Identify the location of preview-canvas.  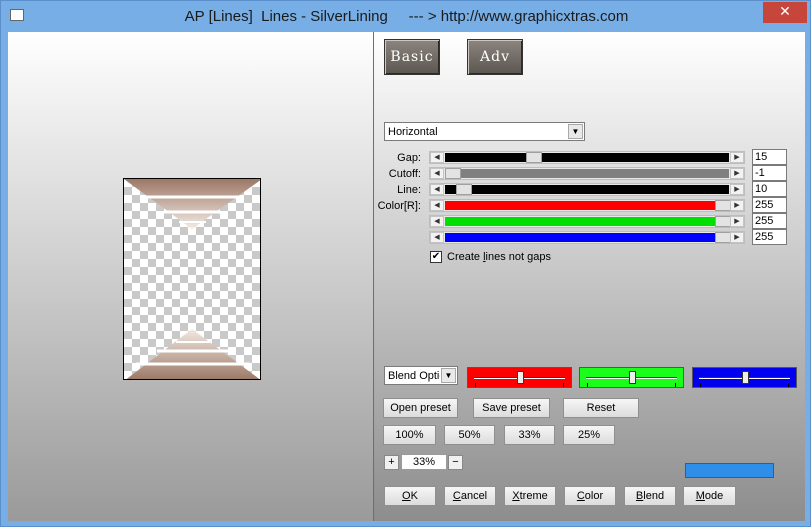
(192, 279).